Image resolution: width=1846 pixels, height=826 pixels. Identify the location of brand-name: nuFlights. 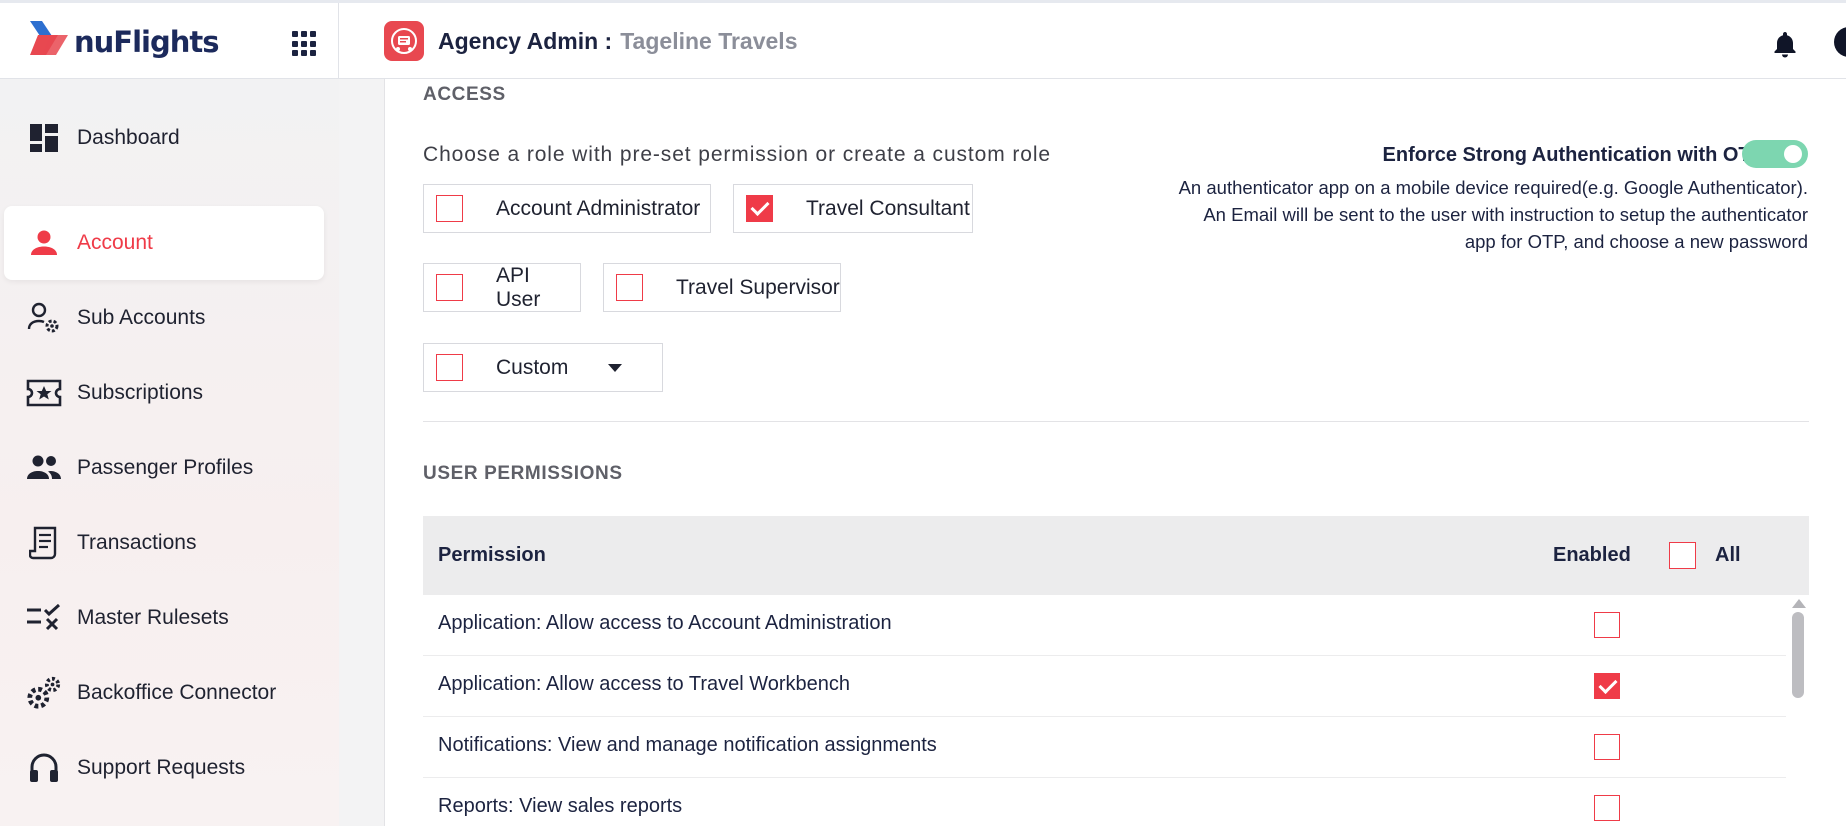
(147, 42).